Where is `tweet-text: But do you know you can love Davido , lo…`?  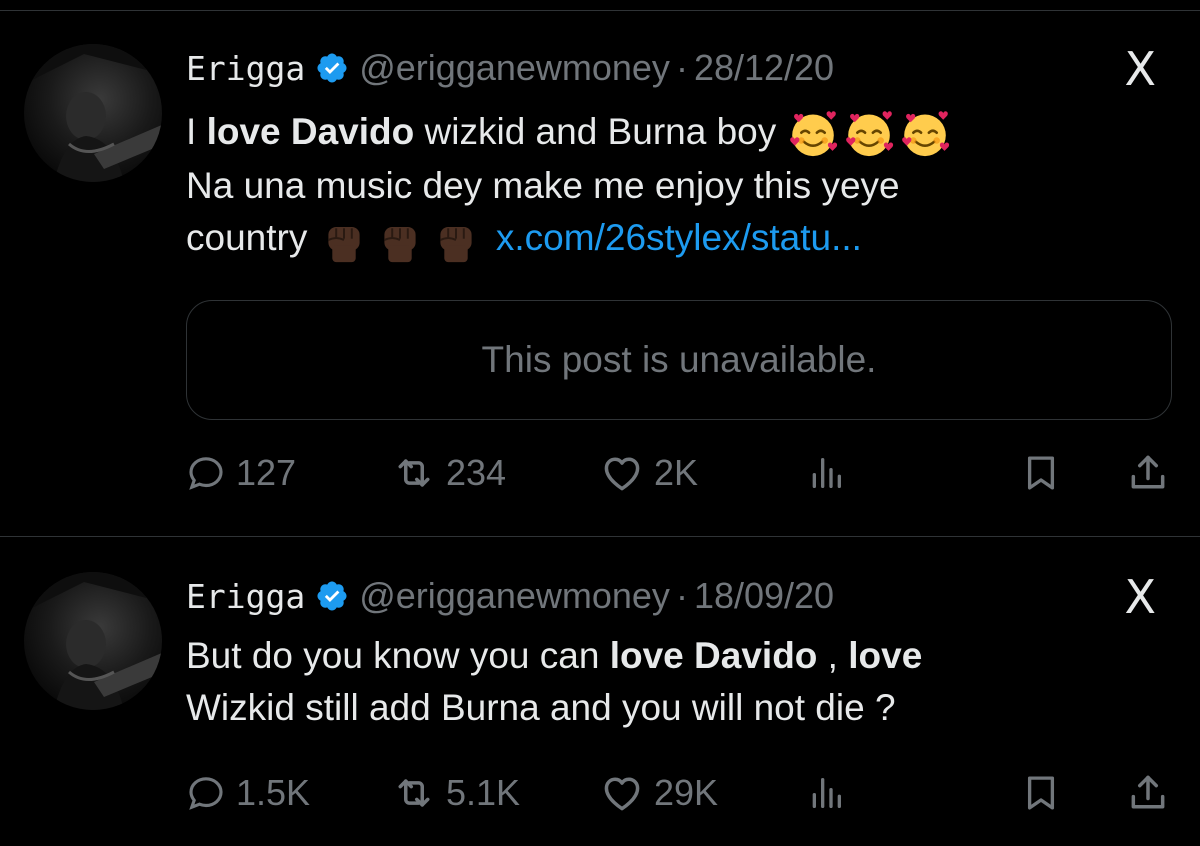
tweet-text: But do you know you can love Davido , lo… is located at coordinates (666, 682).